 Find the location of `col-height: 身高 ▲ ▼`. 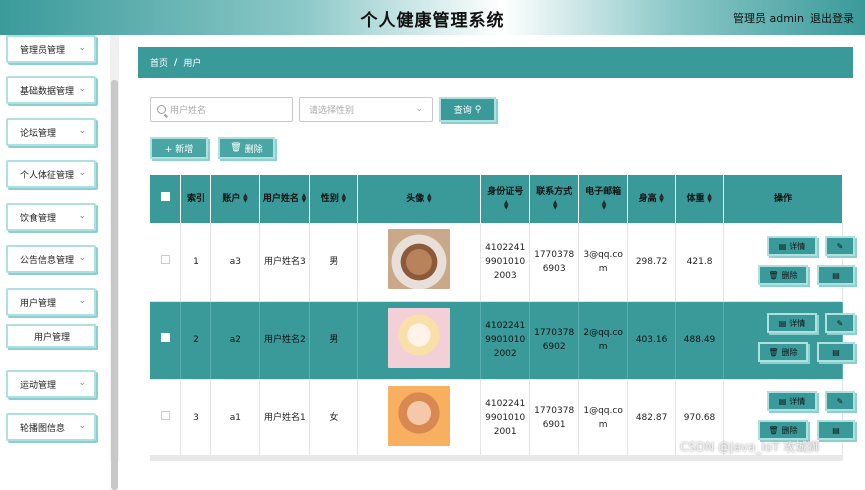

col-height: 身高 ▲ ▼ is located at coordinates (652, 199).